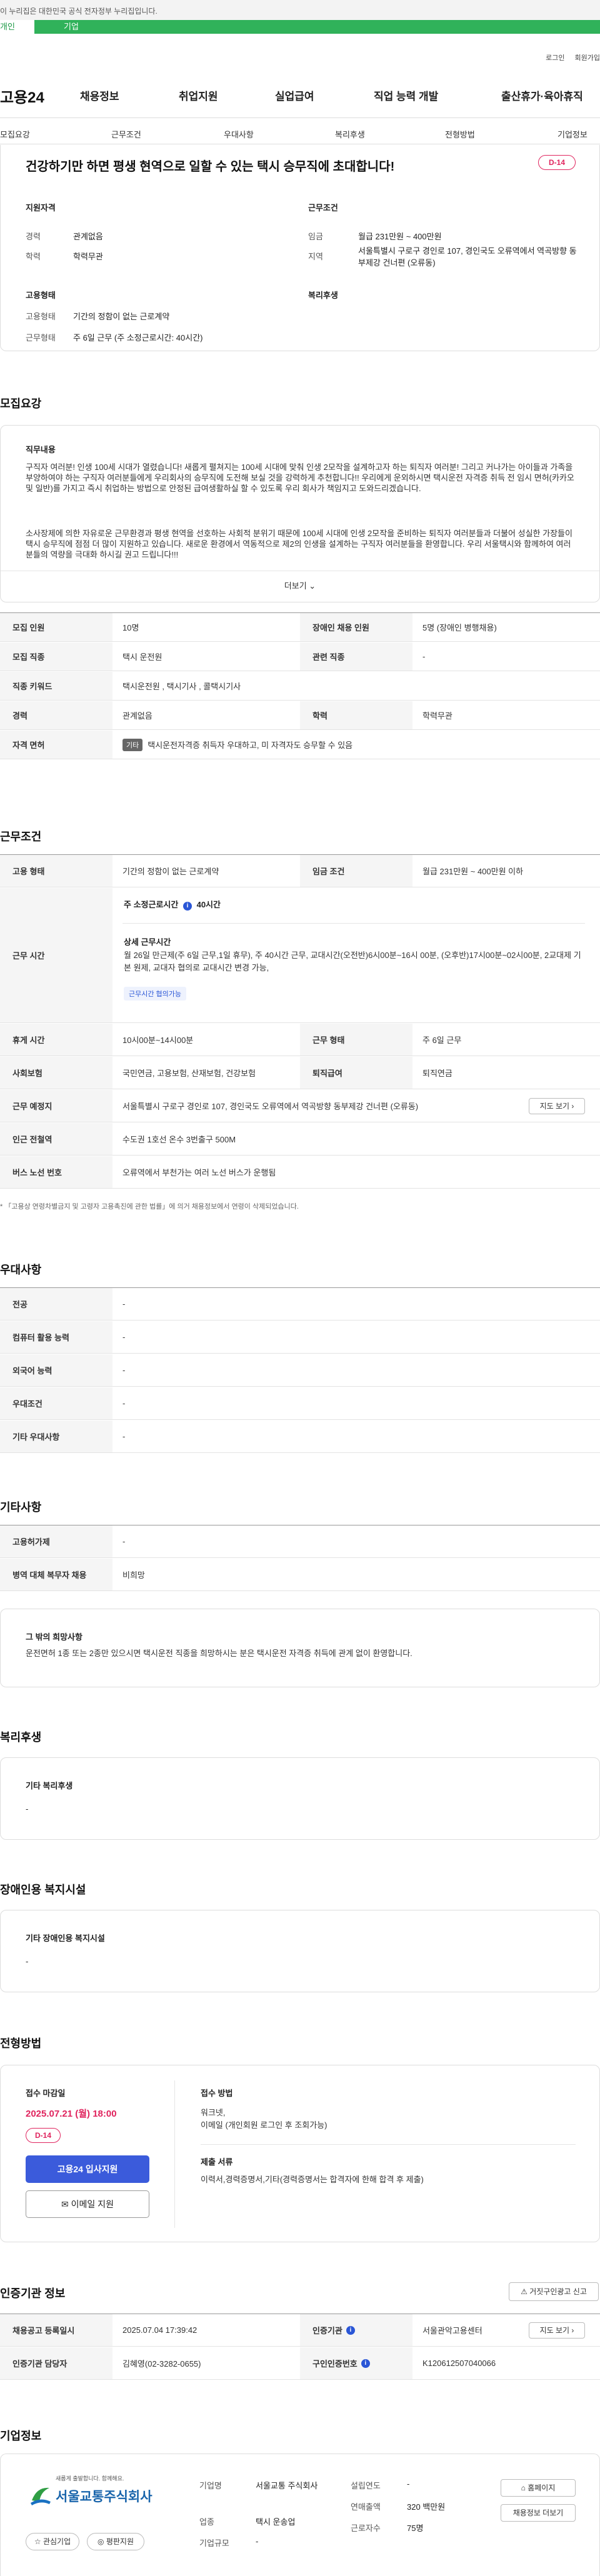 The height and width of the screenshot is (2576, 600). I want to click on row-value: 기간의 정함이 없는 근로계약, so click(170, 871).